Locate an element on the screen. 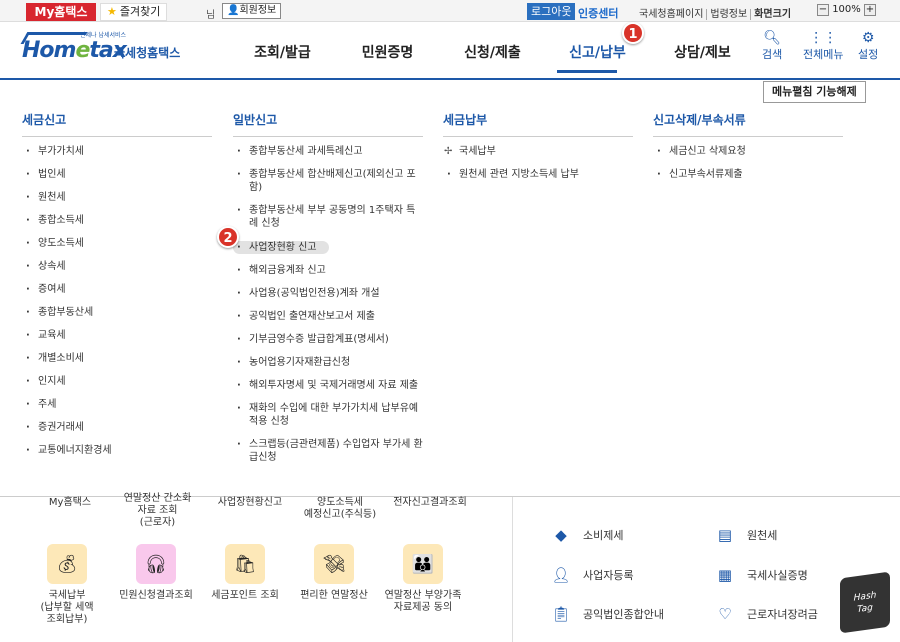  search-icon: 🔍︎ is located at coordinates (772, 38).